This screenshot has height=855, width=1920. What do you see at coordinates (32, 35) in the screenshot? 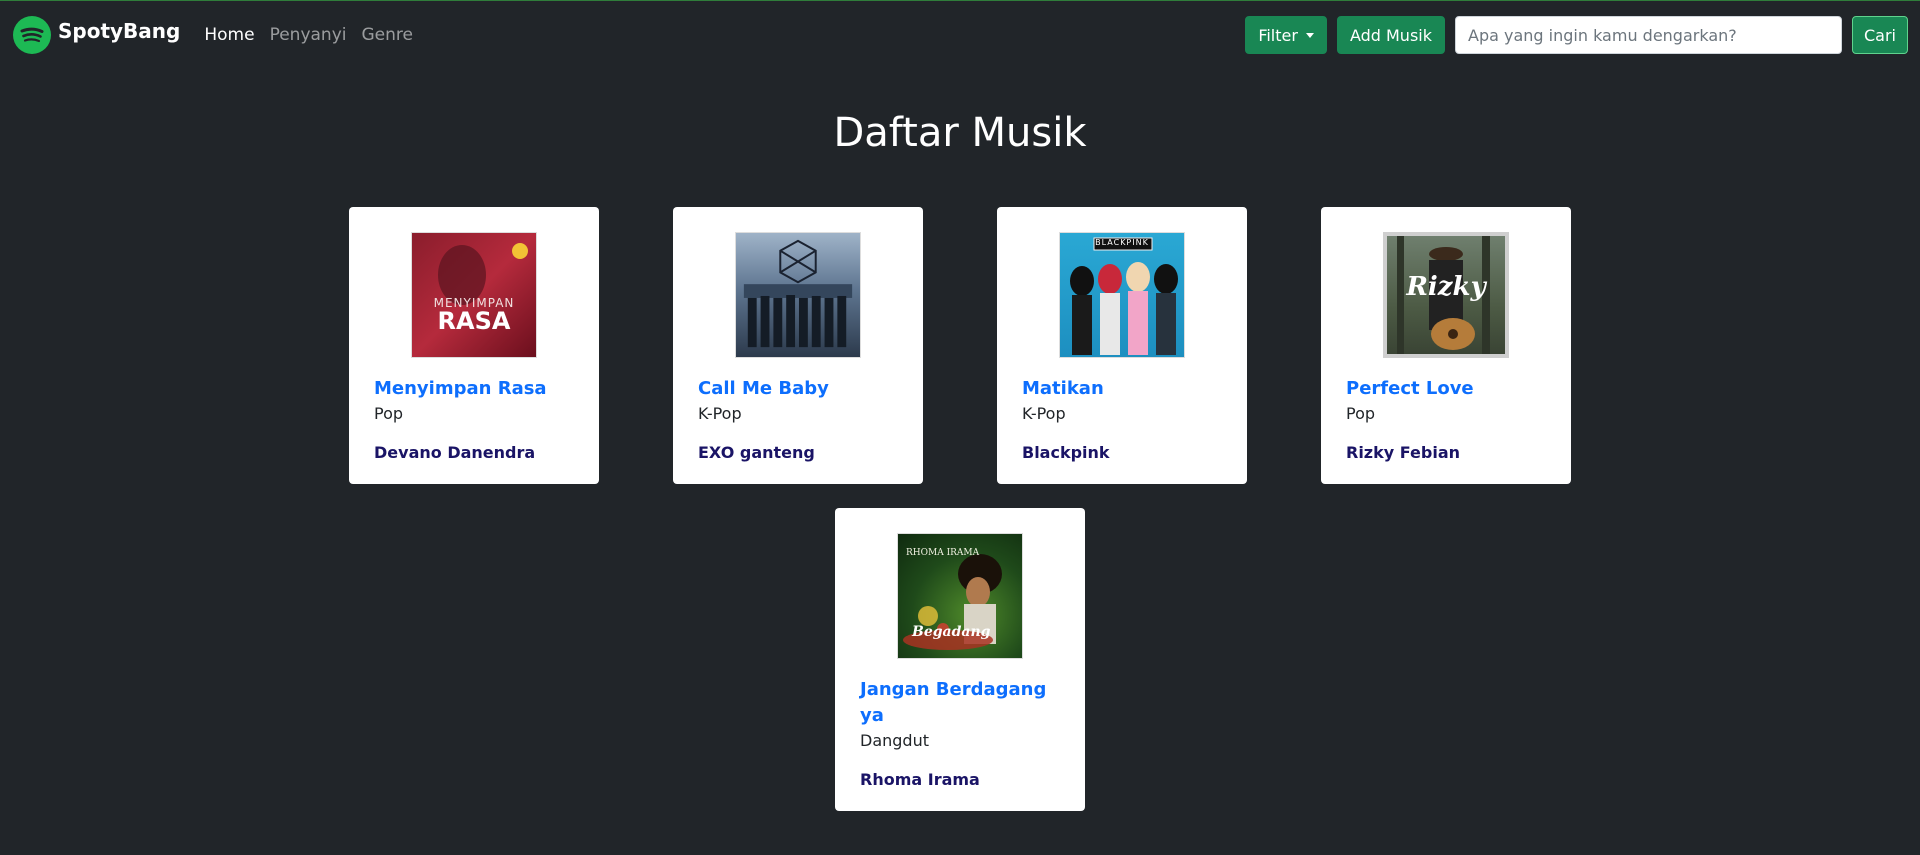
I see `spotify-logo-icon` at bounding box center [32, 35].